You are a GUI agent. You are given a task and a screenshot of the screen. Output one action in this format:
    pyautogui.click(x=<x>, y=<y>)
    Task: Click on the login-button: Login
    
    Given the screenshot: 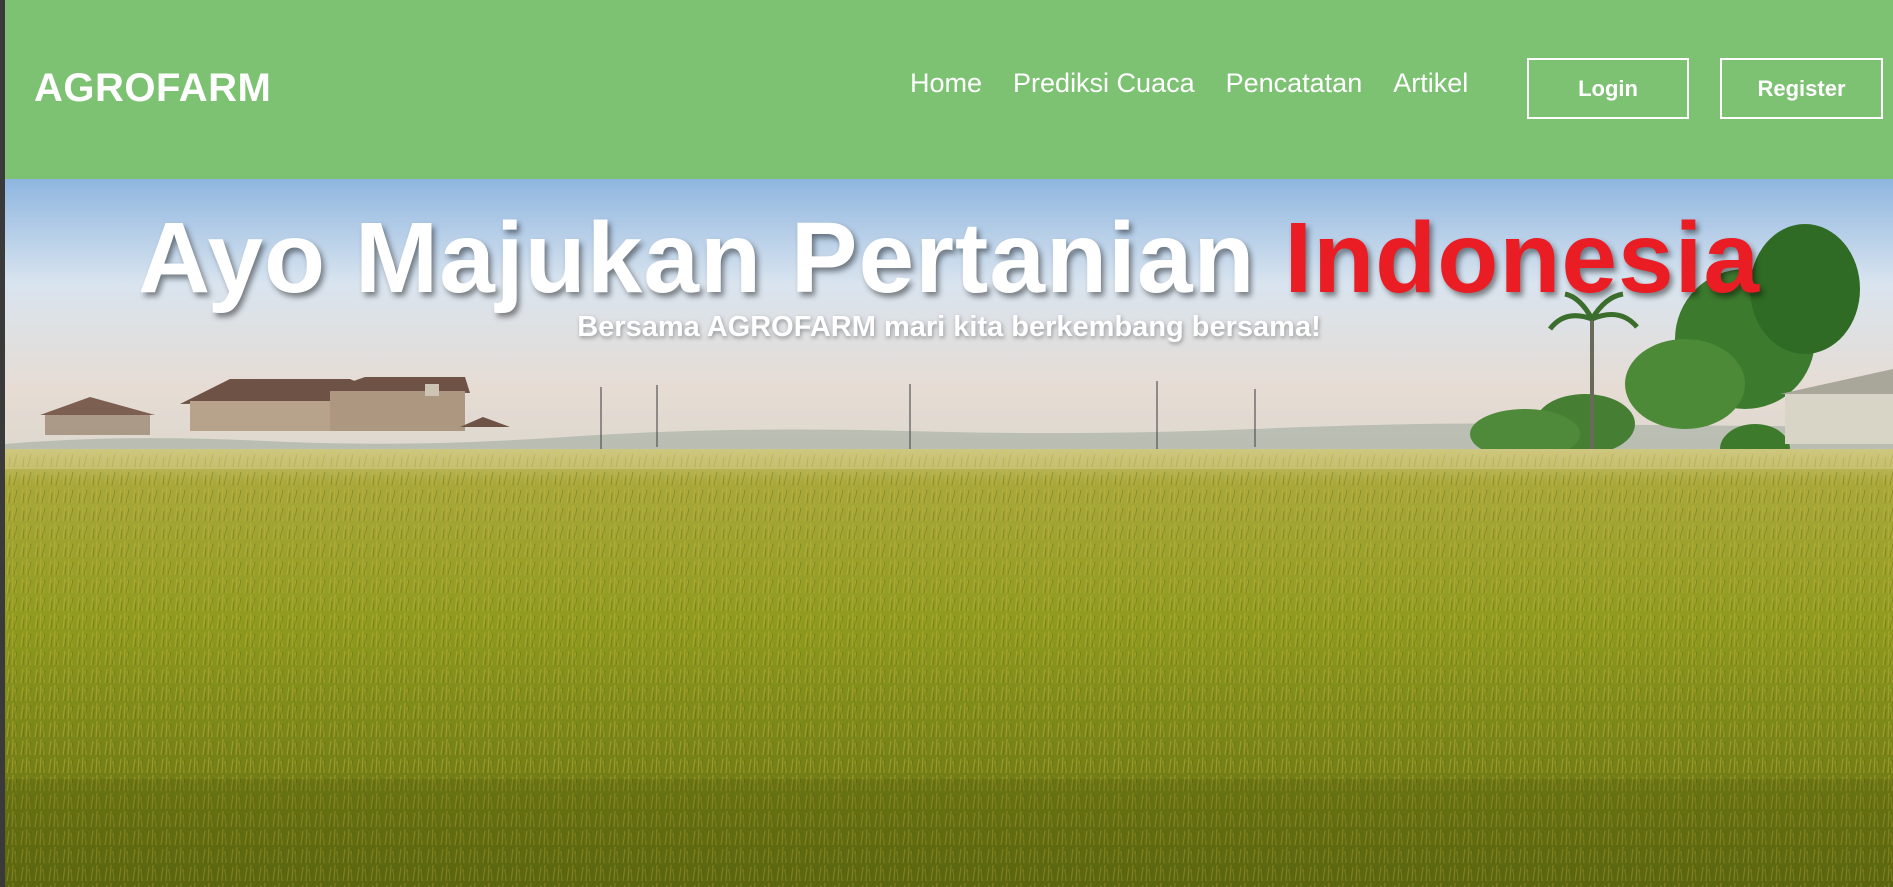 What is the action you would take?
    pyautogui.click(x=1608, y=88)
    